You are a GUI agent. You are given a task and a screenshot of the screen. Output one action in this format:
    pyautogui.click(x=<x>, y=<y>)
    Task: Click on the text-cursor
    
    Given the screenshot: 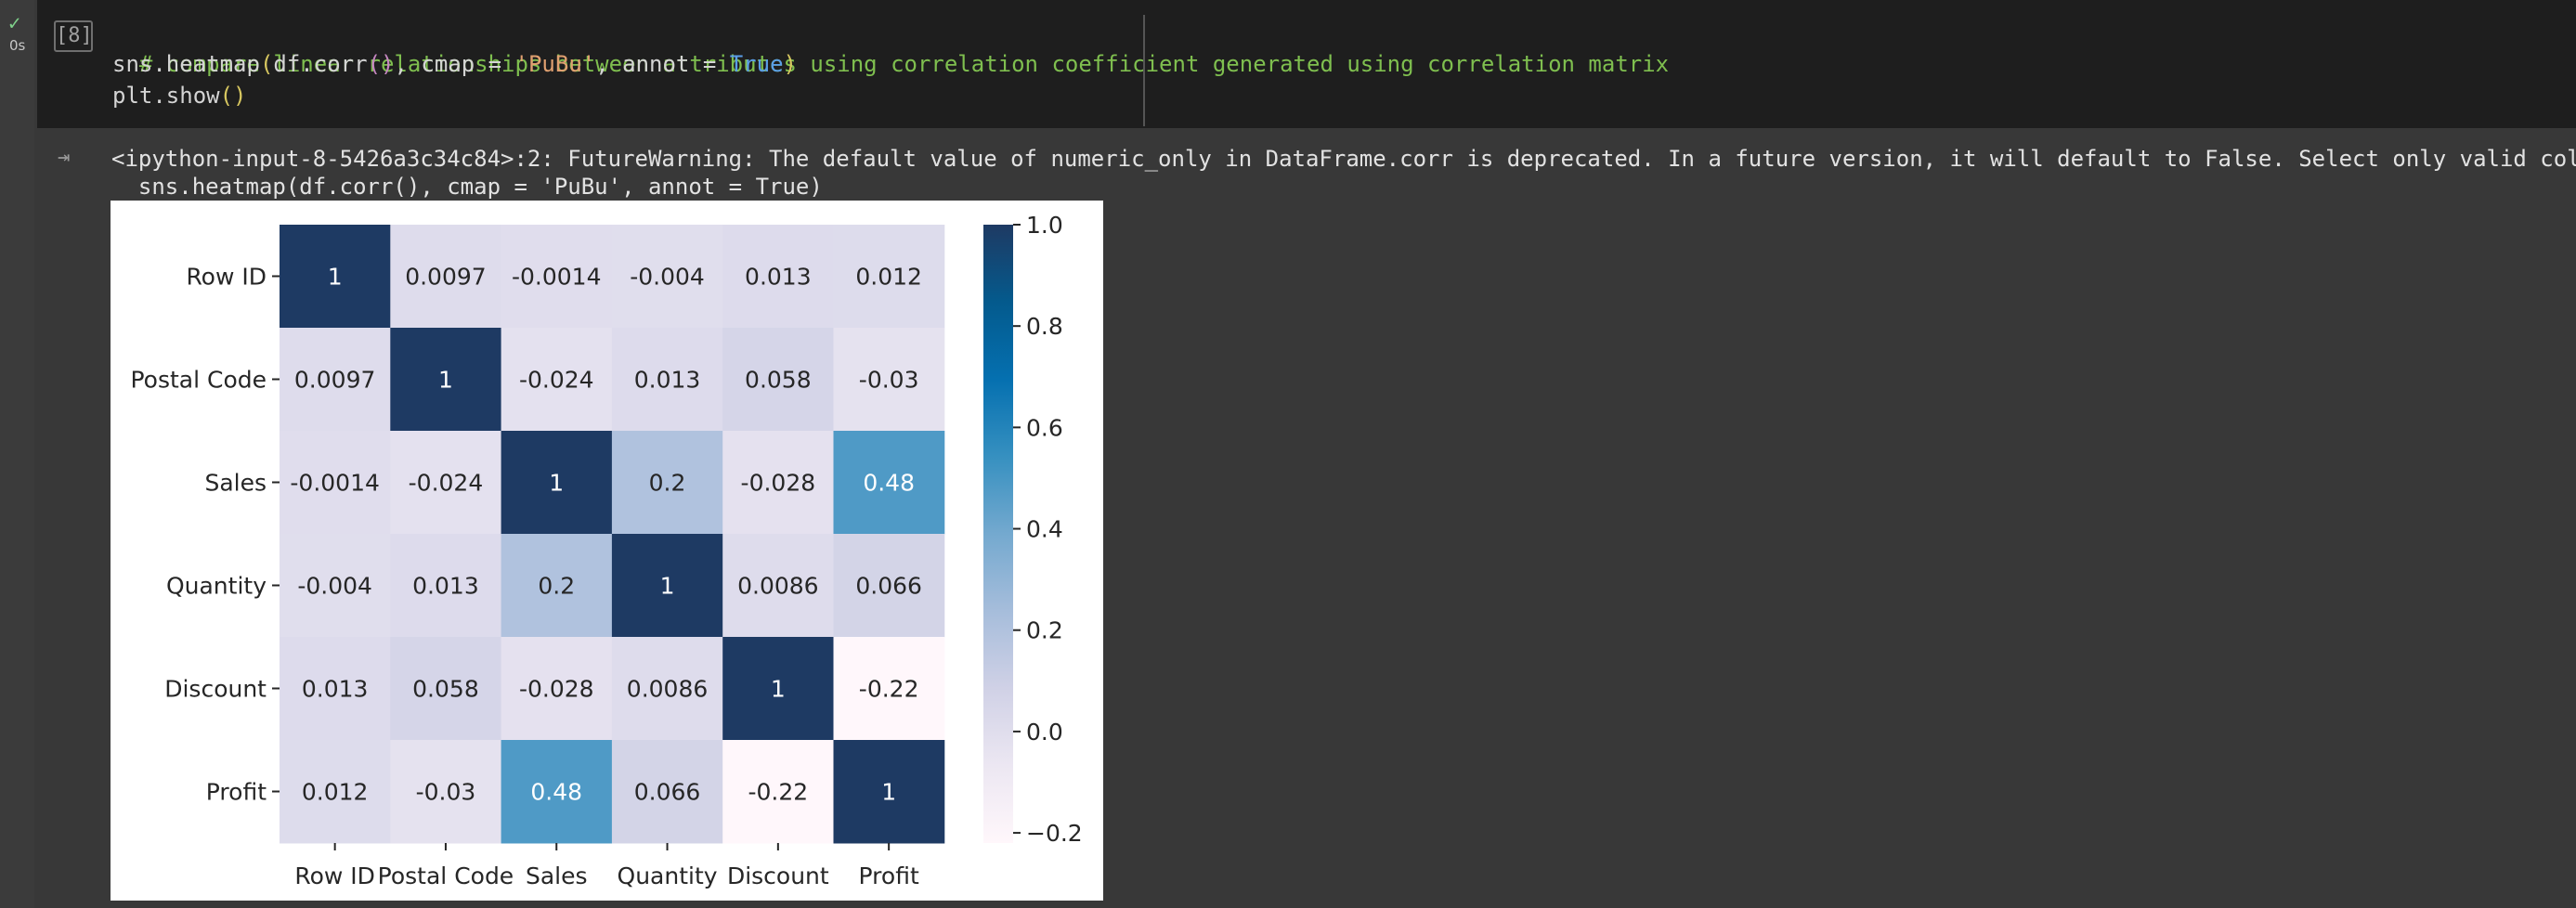 What is the action you would take?
    pyautogui.click(x=1144, y=71)
    